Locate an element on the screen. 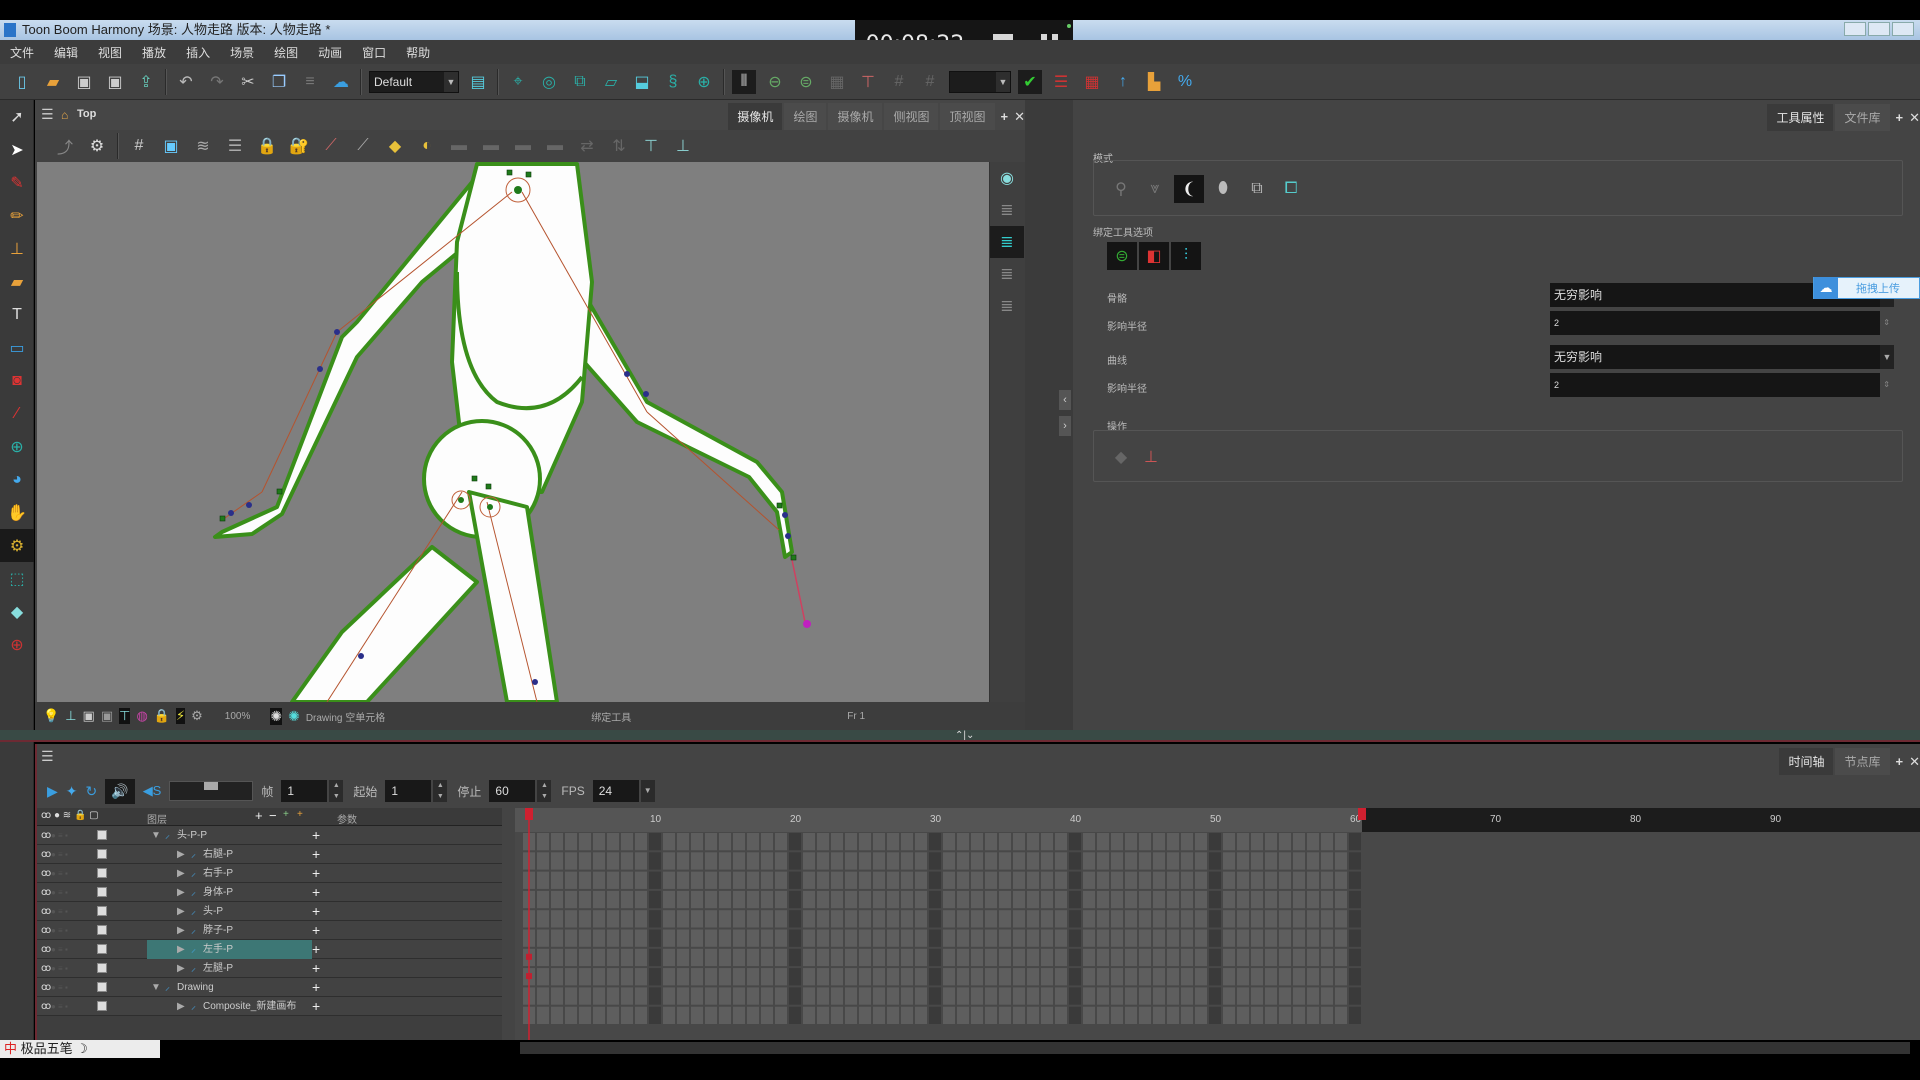  redo-icon: ↷ is located at coordinates (217, 82).